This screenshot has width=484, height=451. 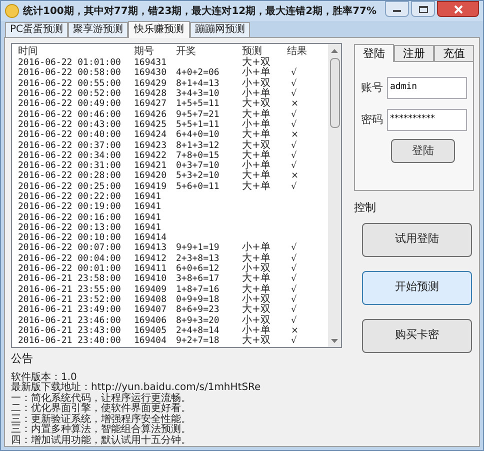 What do you see at coordinates (374, 53) in the screenshot?
I see `tab: 登陆` at bounding box center [374, 53].